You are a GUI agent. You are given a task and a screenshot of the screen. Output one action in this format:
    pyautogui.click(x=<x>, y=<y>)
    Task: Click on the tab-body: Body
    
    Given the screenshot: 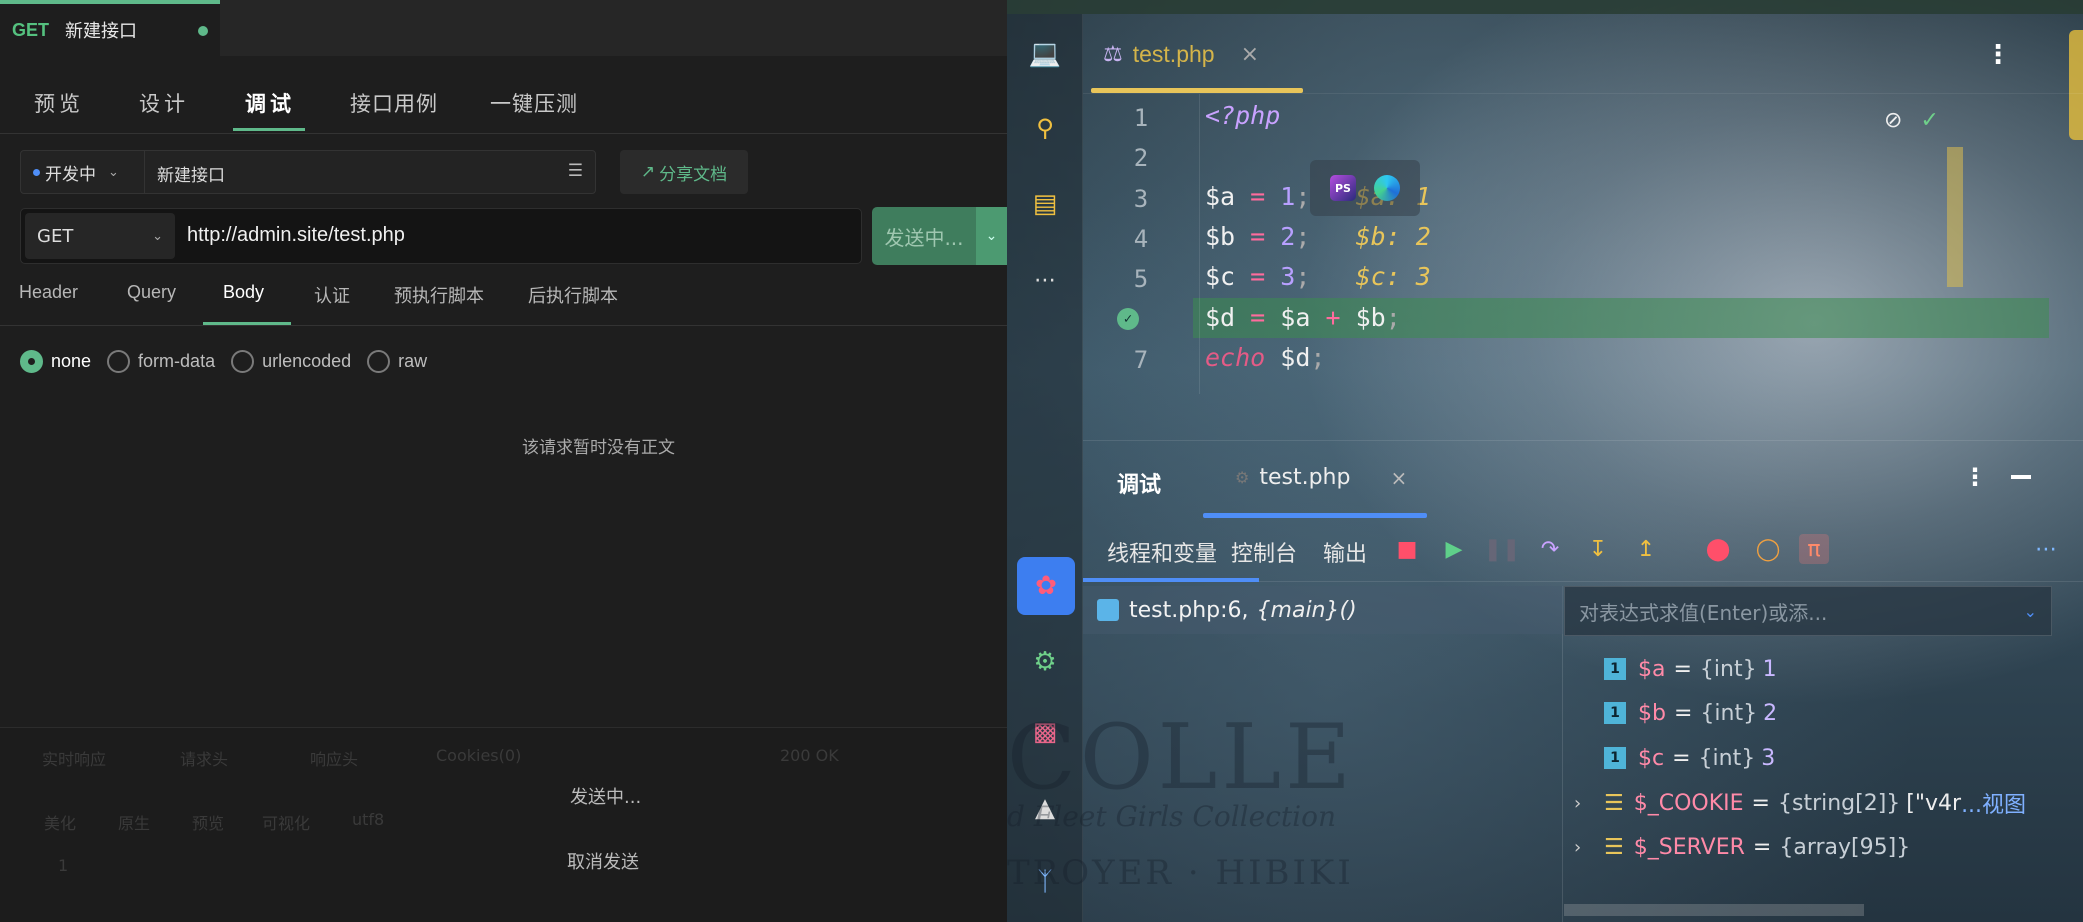 What is the action you would take?
    pyautogui.click(x=243, y=292)
    